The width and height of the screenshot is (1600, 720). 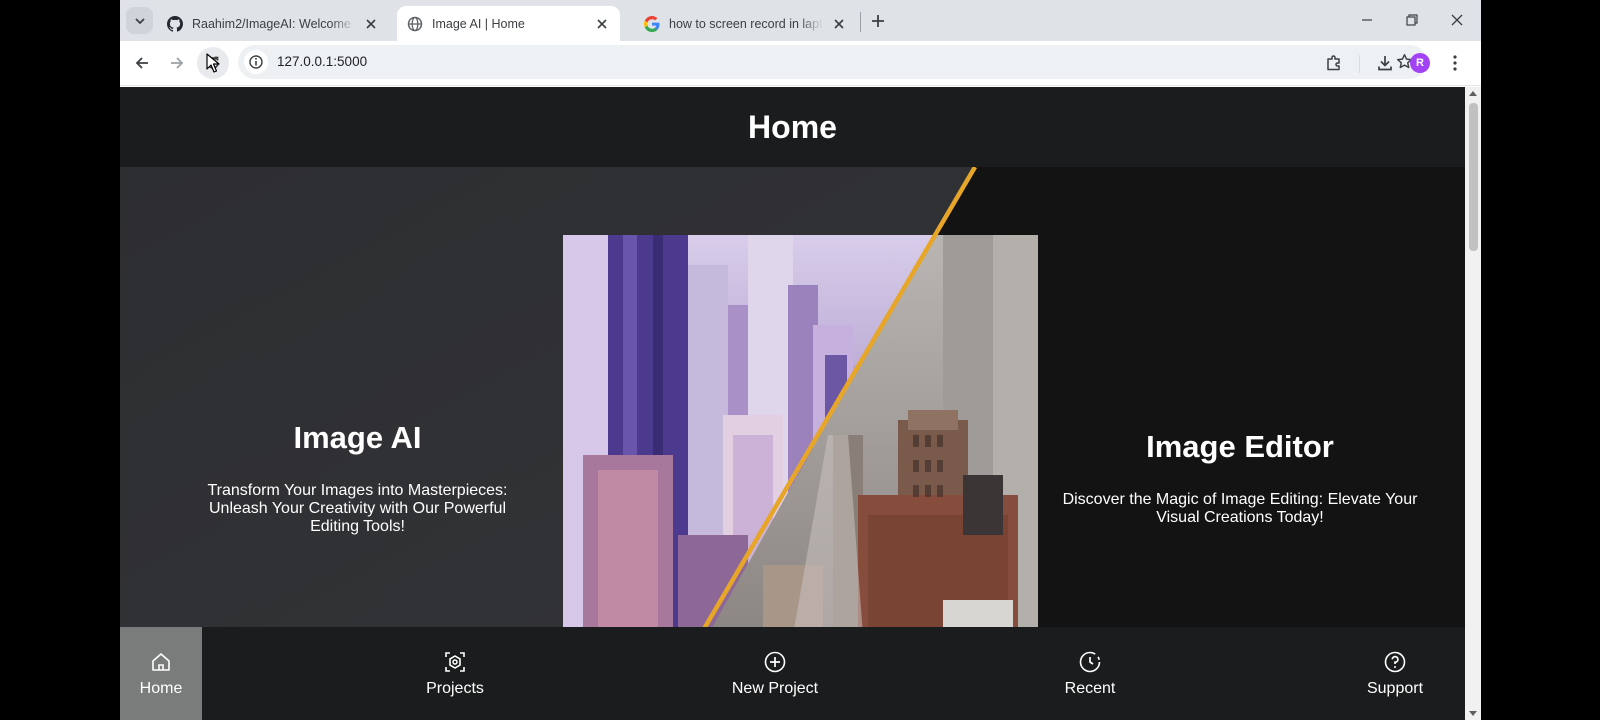 What do you see at coordinates (161, 662) in the screenshot?
I see `home-icon` at bounding box center [161, 662].